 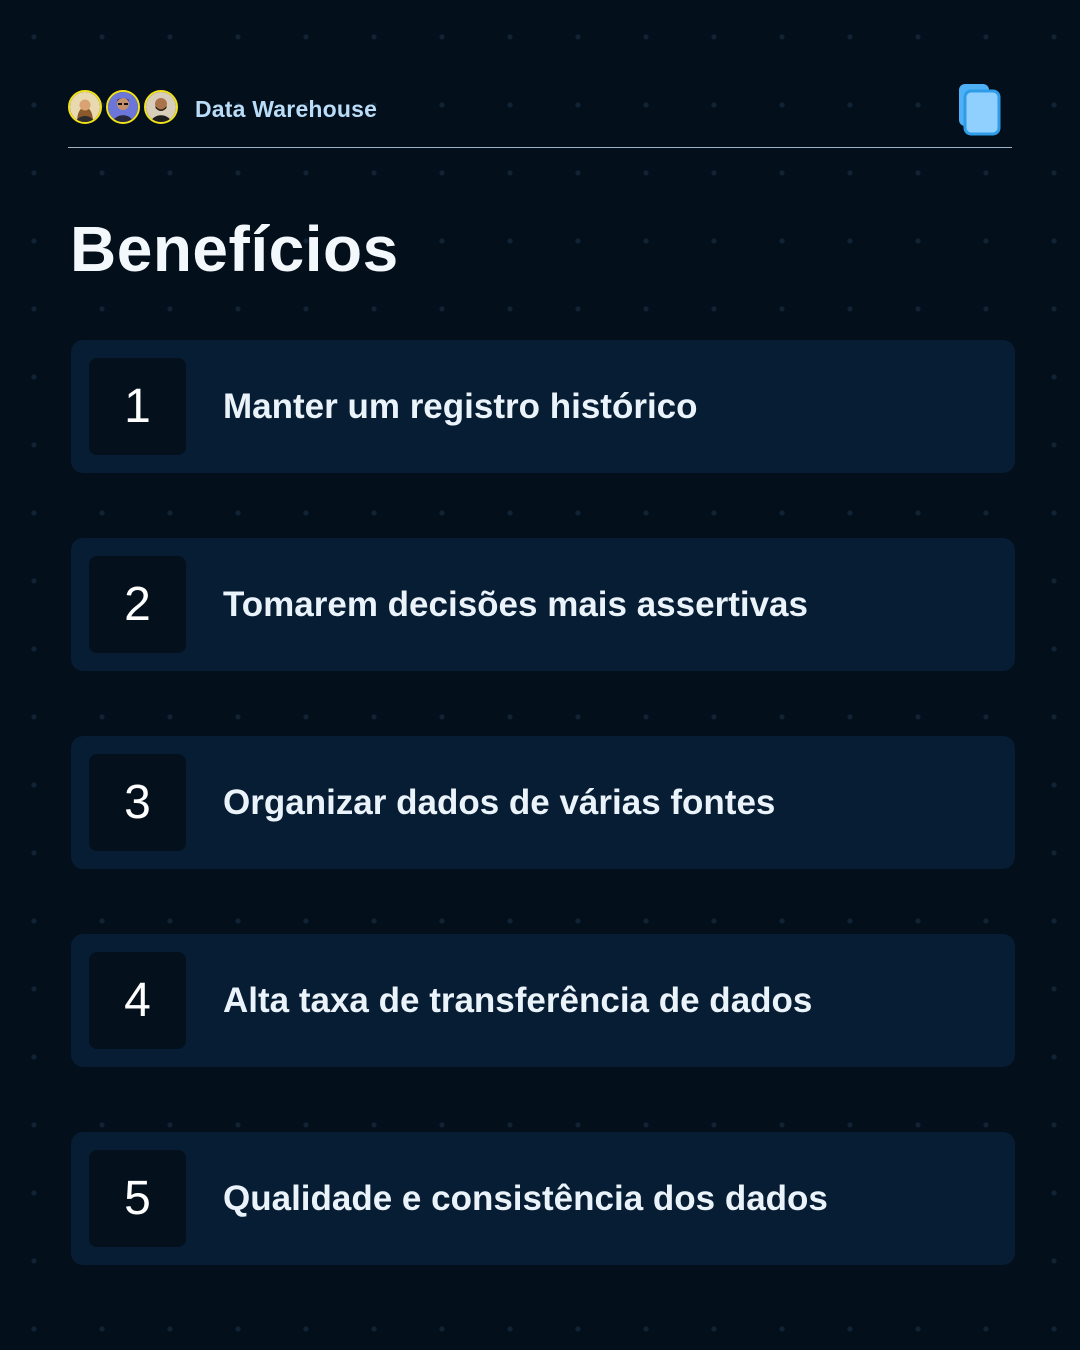 I want to click on list-item: 1 Manter um registro histórico, so click(x=543, y=406).